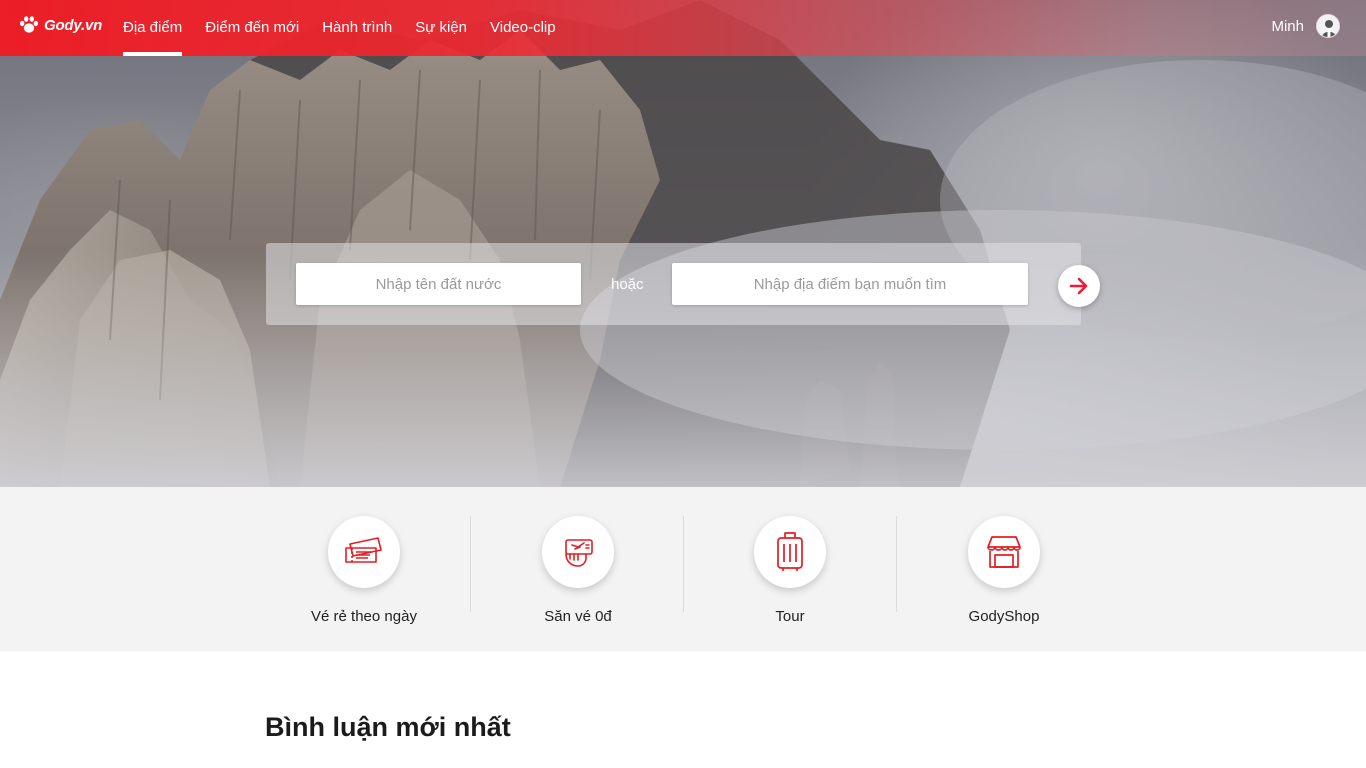 The image size is (1366, 768). I want to click on hand-ticket-icon, so click(579, 553).